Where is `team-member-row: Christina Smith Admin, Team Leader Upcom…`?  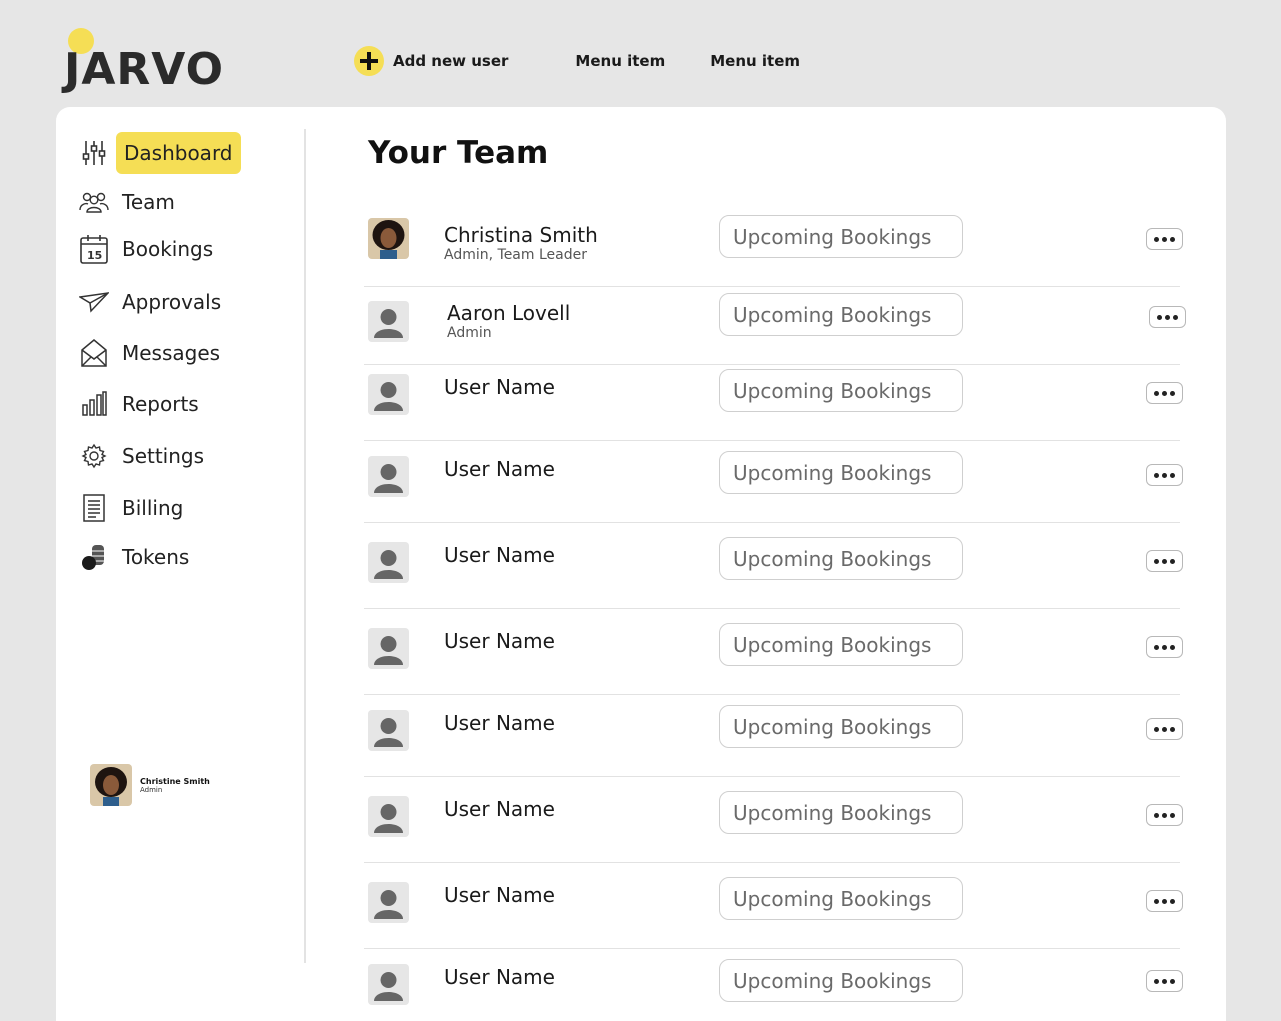 team-member-row: Christina Smith Admin, Team Leader Upcom… is located at coordinates (773, 247).